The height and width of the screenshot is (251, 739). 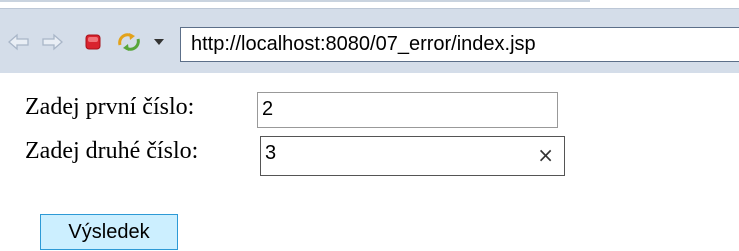 I want to click on window-top-border, so click(x=295, y=1).